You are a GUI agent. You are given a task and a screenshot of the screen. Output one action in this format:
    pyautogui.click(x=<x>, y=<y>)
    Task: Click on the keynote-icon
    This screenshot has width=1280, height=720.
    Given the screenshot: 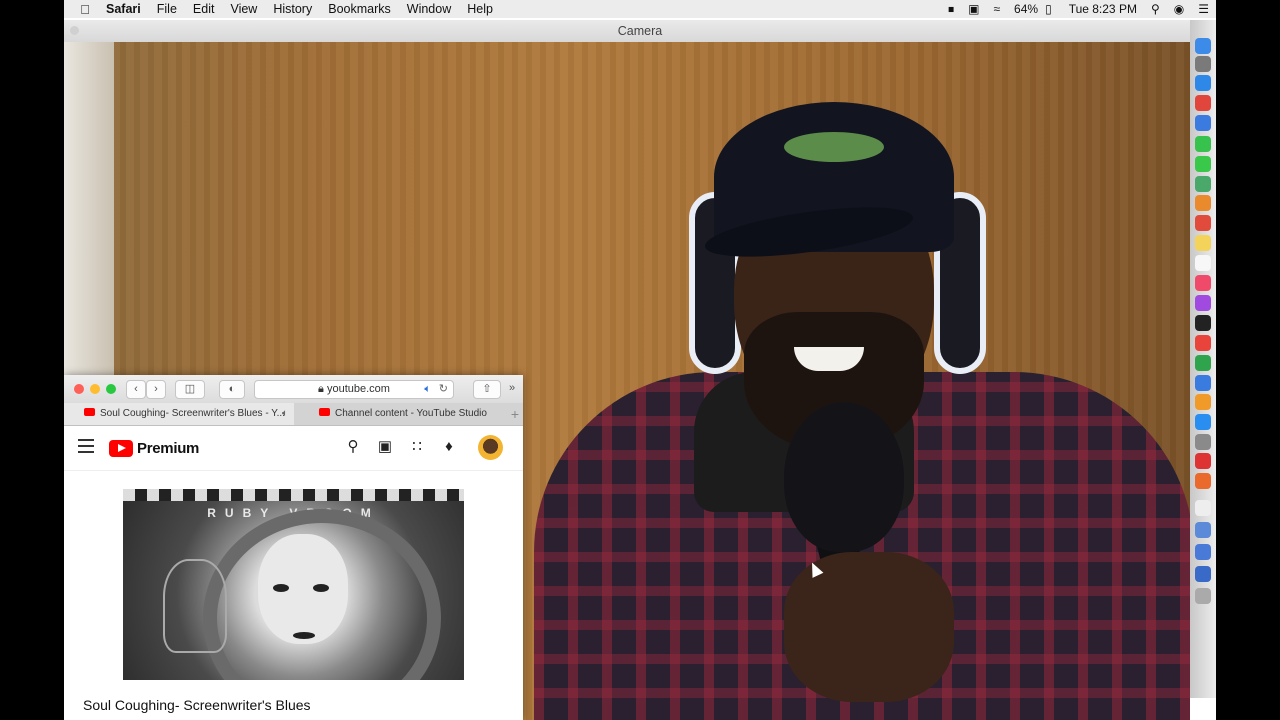 What is the action you would take?
    pyautogui.click(x=1203, y=383)
    